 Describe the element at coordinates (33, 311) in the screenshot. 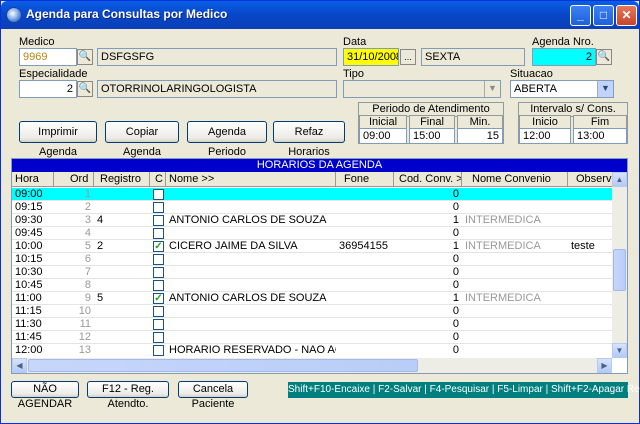

I see `cell-hora: 11:15` at that location.